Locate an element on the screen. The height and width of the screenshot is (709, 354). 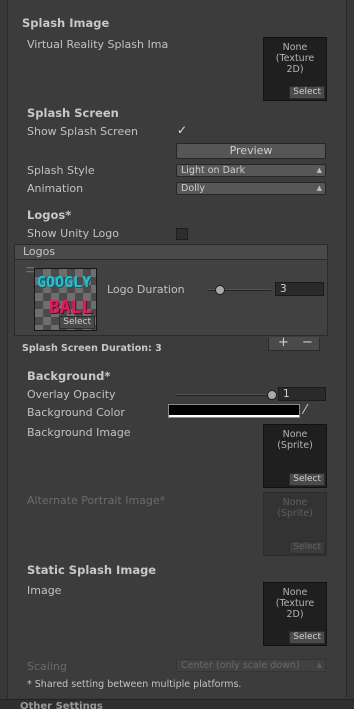
background-header: Background* is located at coordinates (69, 376).